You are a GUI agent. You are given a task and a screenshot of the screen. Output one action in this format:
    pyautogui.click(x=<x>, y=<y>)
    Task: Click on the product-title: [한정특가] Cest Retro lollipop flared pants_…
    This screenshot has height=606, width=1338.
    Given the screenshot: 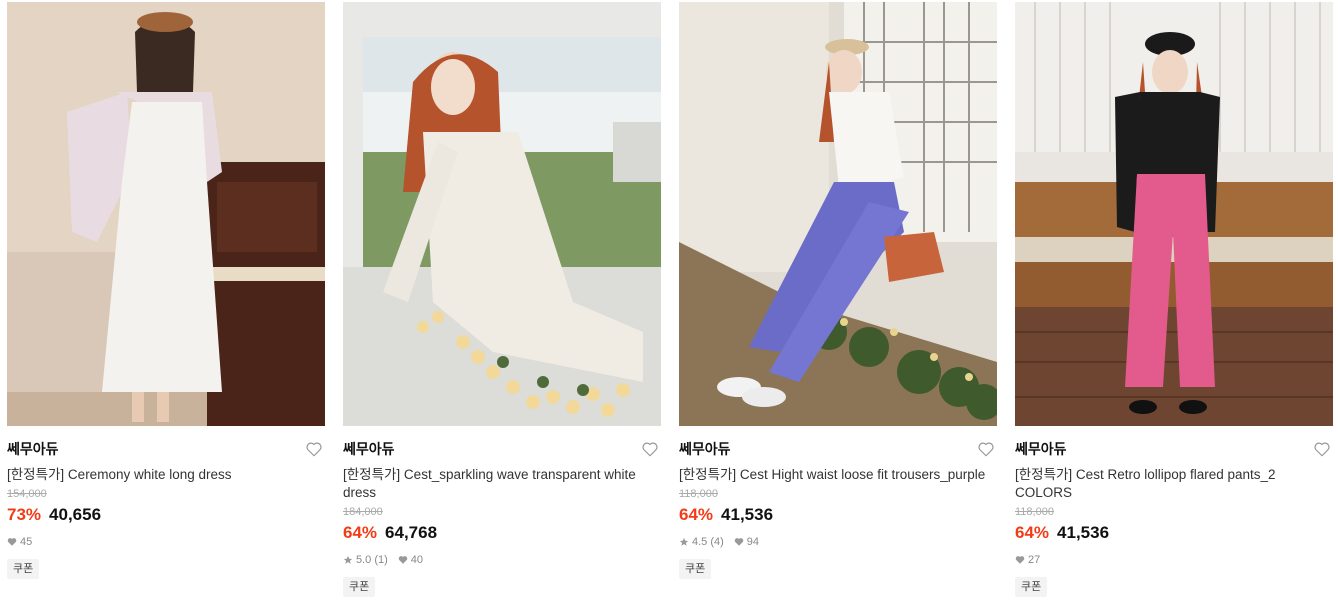 What is the action you would take?
    pyautogui.click(x=1170, y=484)
    